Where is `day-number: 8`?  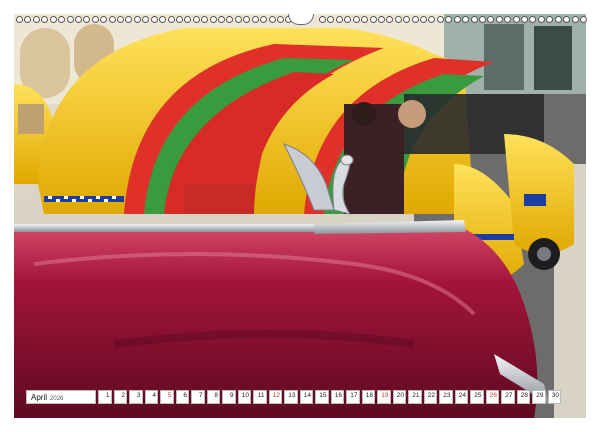 day-number: 8 is located at coordinates (216, 395).